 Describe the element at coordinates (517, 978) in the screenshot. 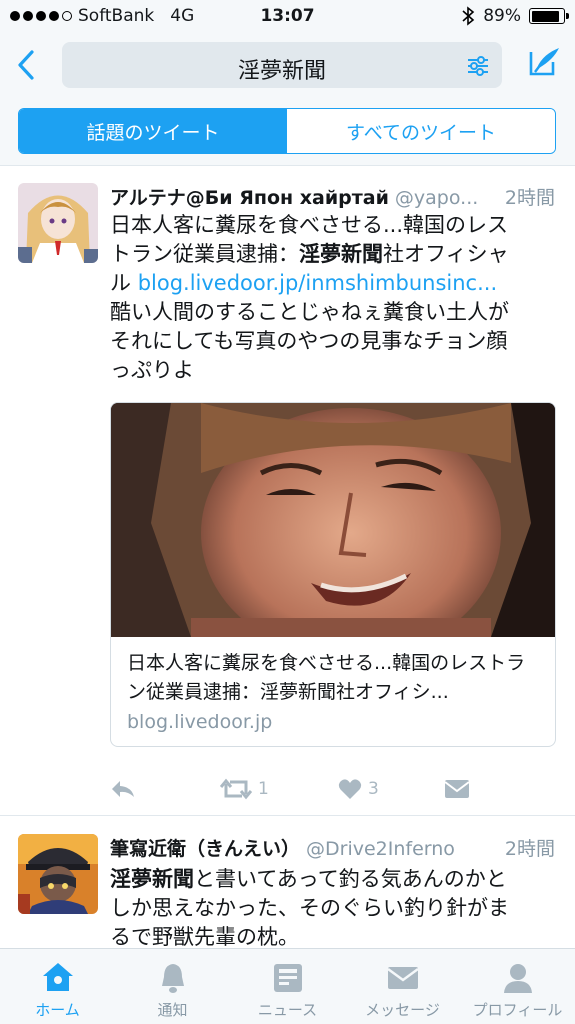

I see `person-icon` at that location.